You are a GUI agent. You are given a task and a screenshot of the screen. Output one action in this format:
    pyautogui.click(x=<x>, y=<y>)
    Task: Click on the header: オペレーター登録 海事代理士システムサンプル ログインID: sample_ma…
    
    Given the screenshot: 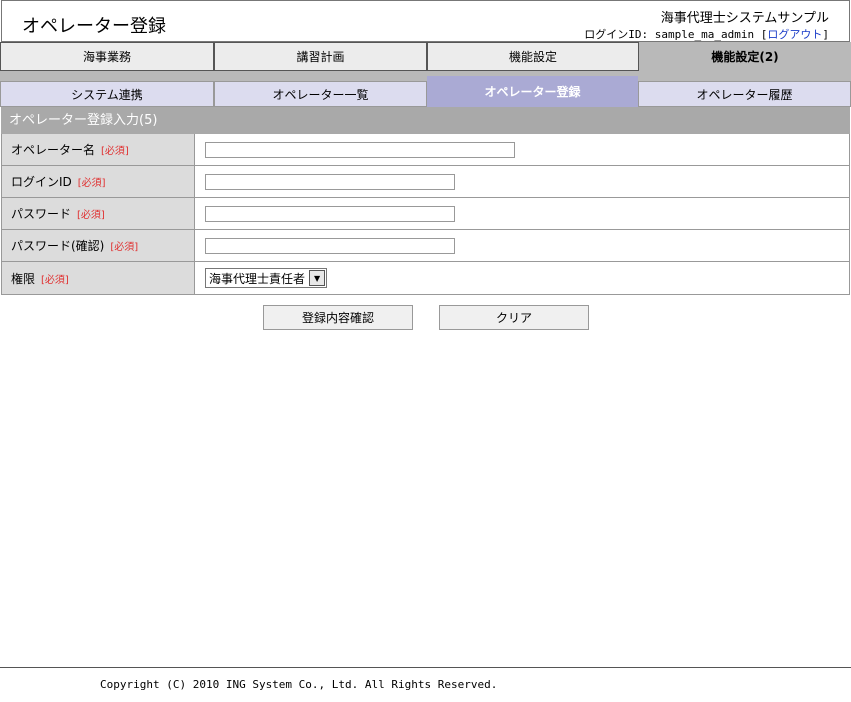 What is the action you would take?
    pyautogui.click(x=425, y=21)
    